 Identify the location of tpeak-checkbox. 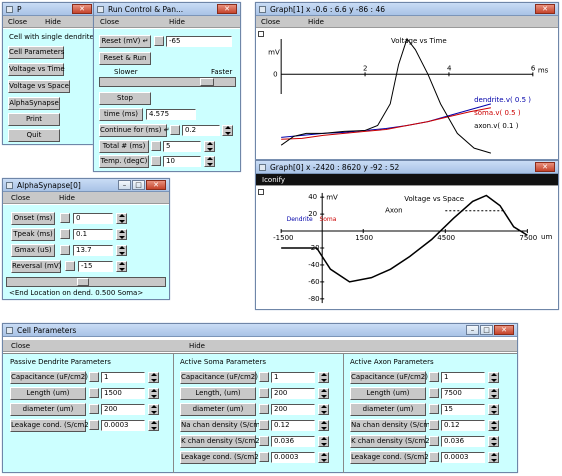
(65, 234).